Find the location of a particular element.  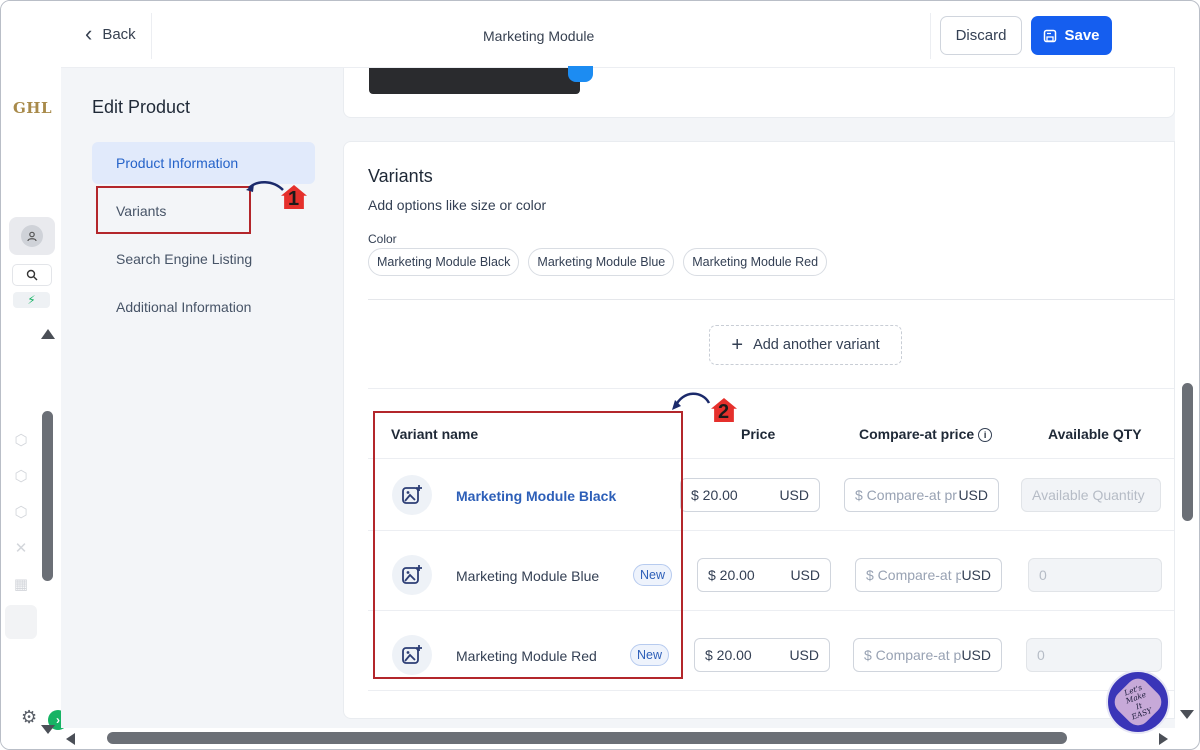

heart-icon: Let's Make It EASY is located at coordinates (1138, 702).